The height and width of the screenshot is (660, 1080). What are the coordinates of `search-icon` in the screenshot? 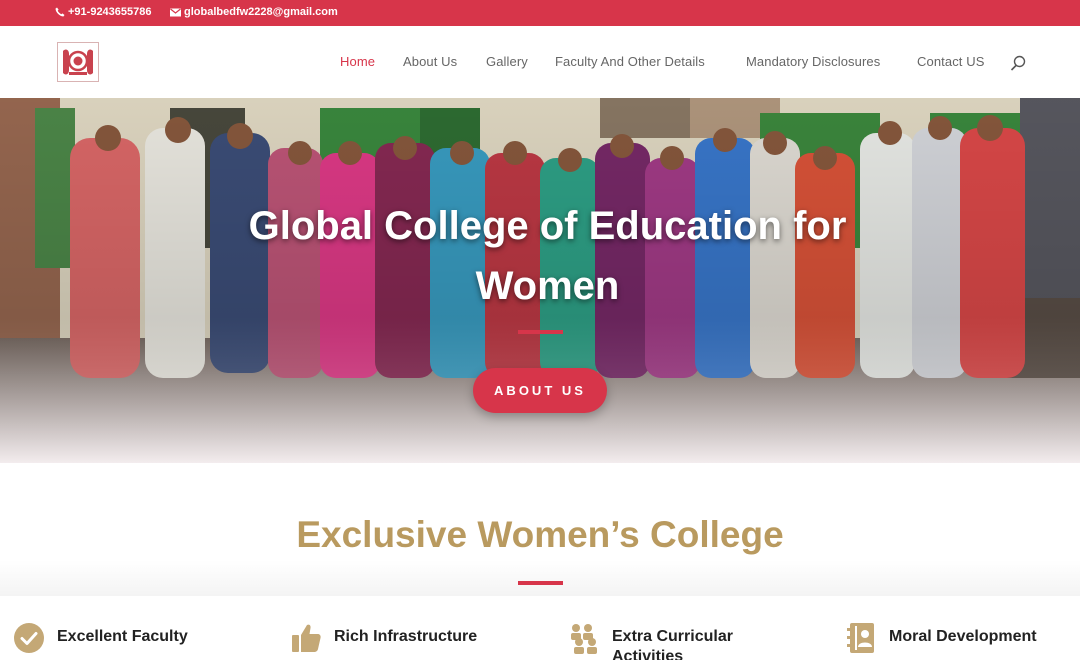 It's located at (1018, 63).